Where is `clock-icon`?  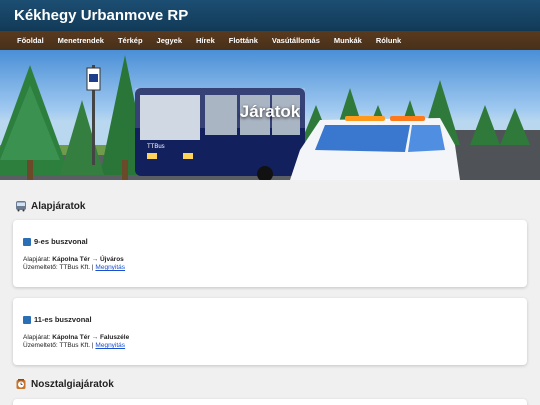 clock-icon is located at coordinates (21, 384).